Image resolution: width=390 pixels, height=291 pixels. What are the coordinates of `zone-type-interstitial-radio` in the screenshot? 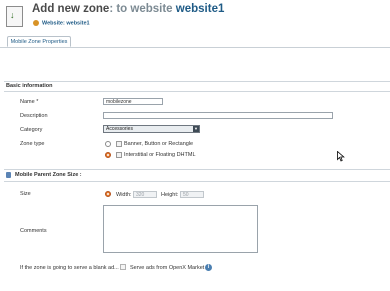 It's located at (108, 155).